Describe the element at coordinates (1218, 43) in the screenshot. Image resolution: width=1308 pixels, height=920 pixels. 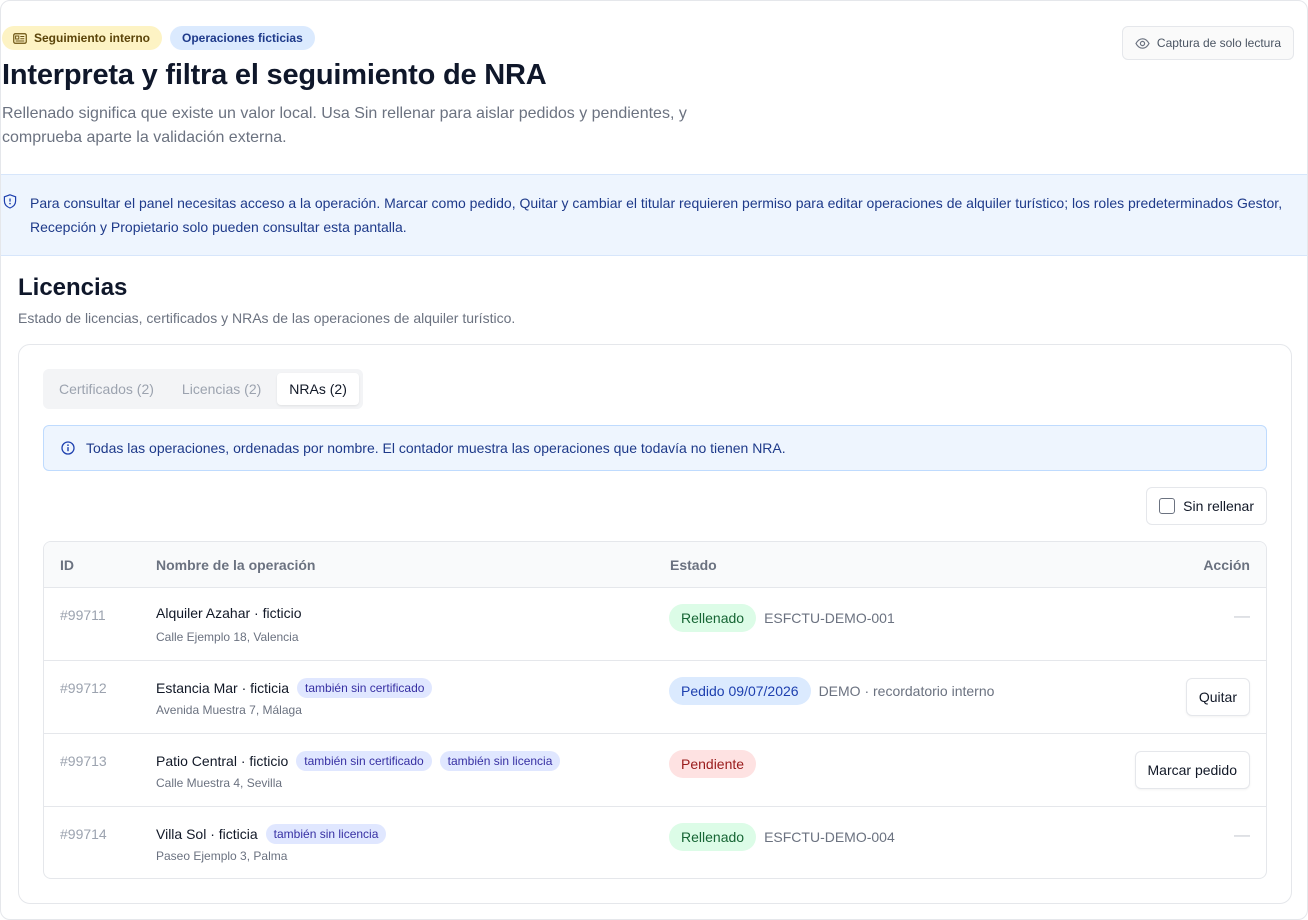
I see `readonly-capture-label: Captura de solo lectura` at that location.